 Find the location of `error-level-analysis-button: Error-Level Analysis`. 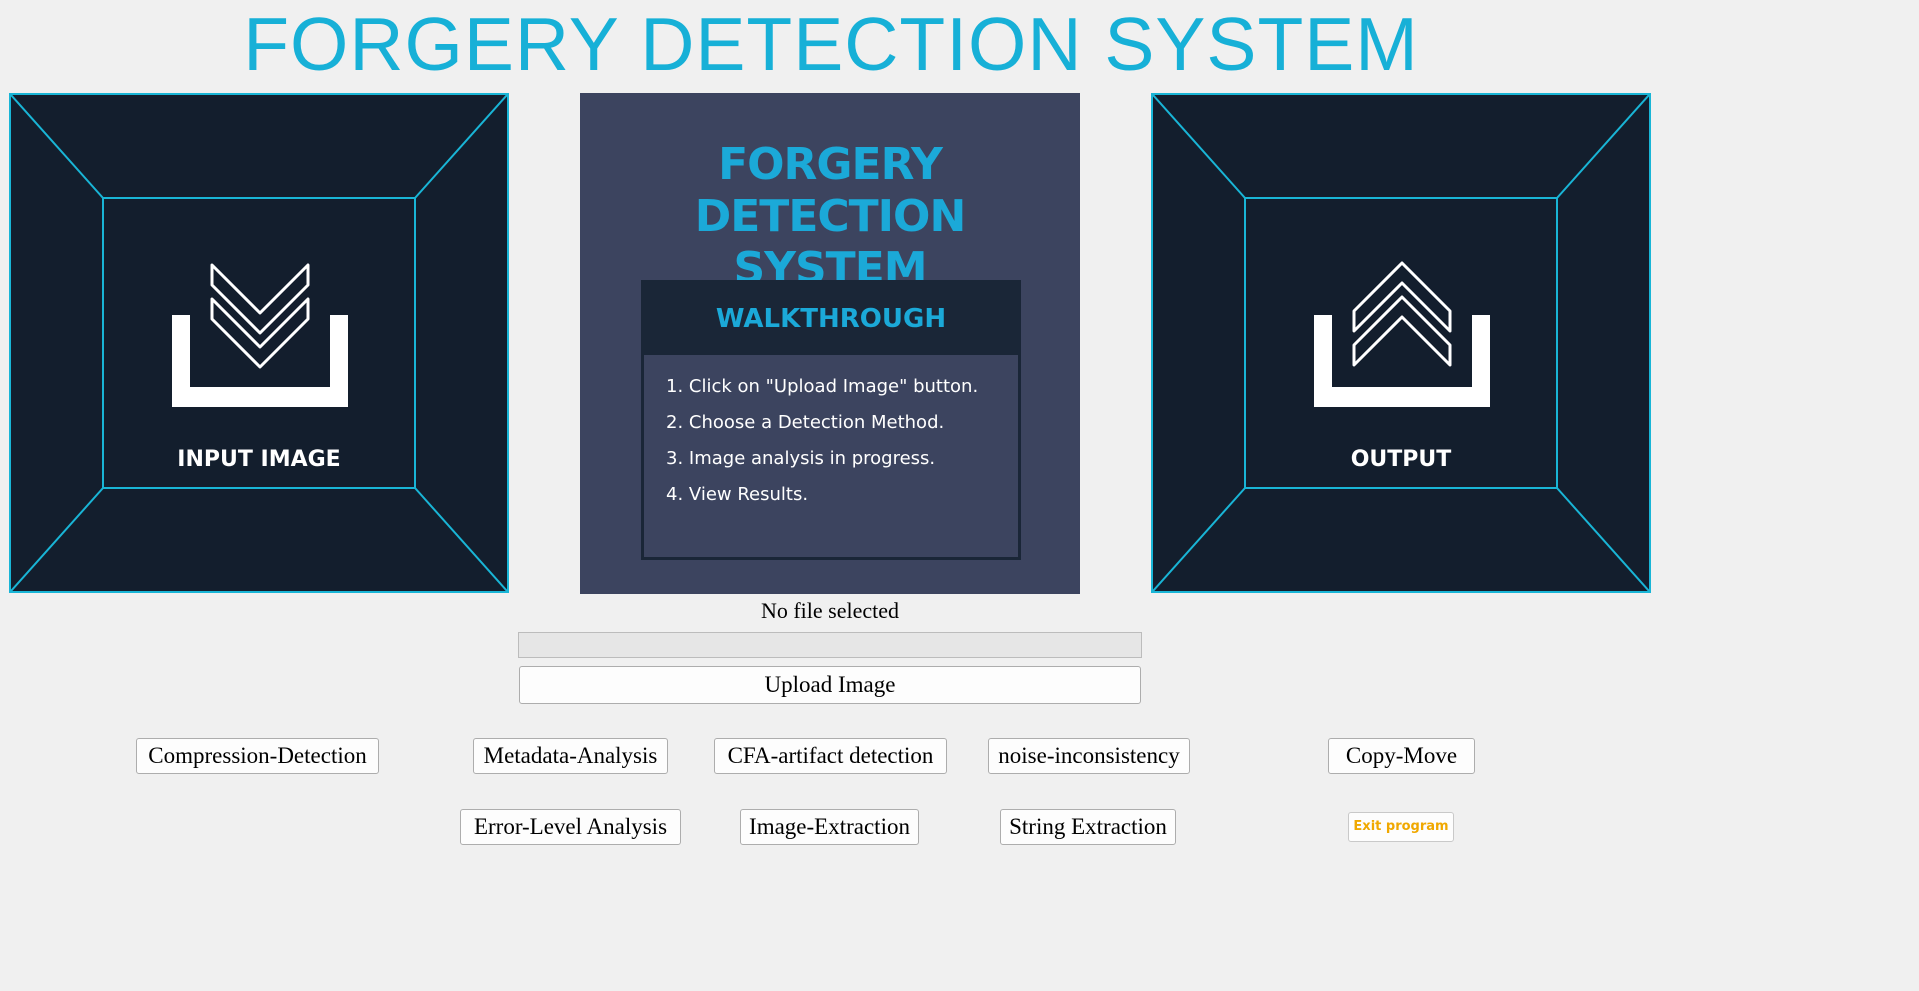

error-level-analysis-button: Error-Level Analysis is located at coordinates (570, 827).